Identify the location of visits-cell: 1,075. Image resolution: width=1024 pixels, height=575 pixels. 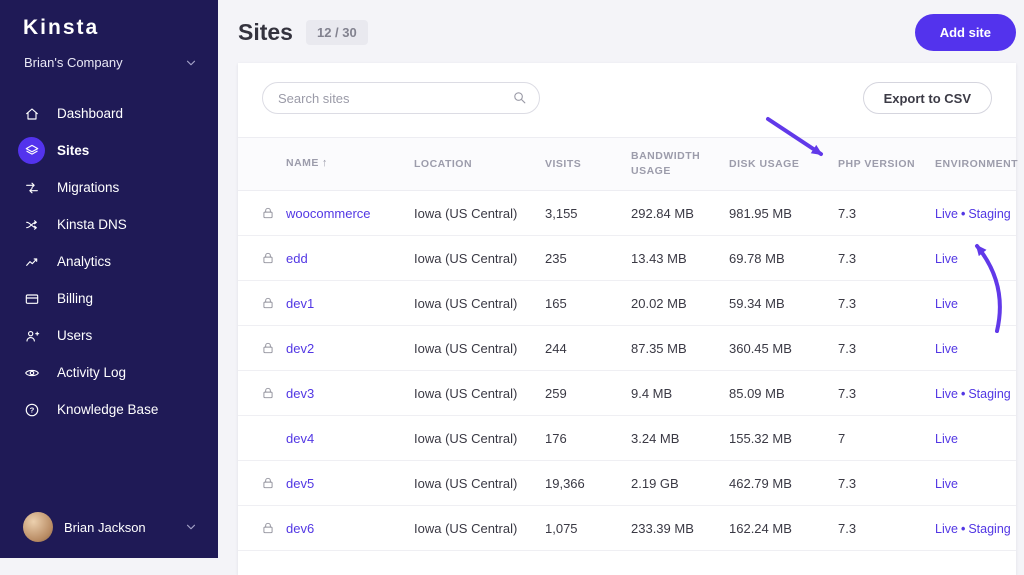
(561, 528).